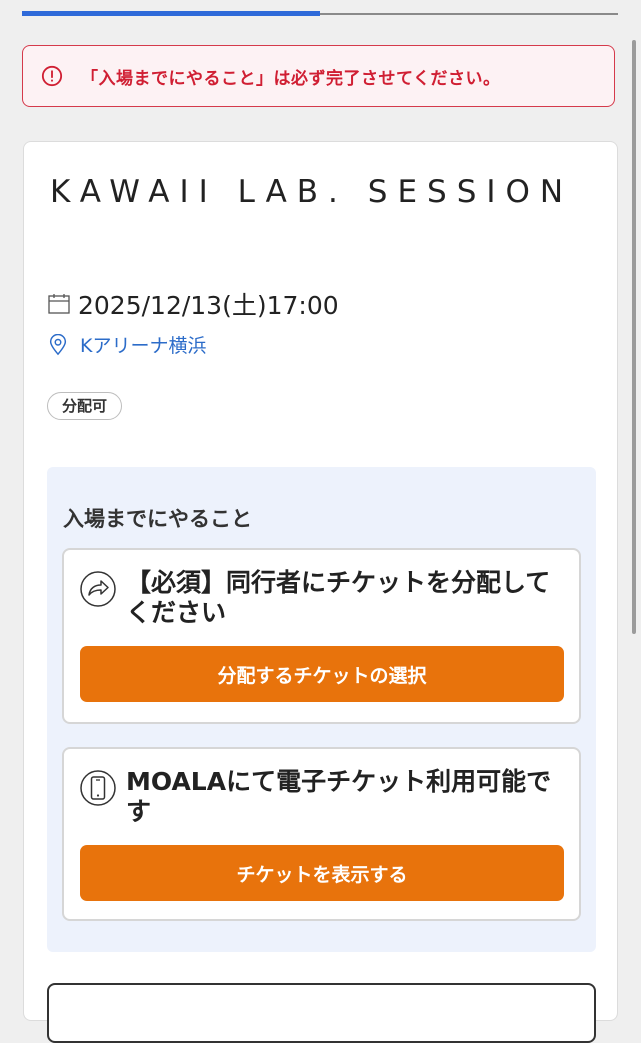 The height and width of the screenshot is (1043, 641). I want to click on event-venue-link: Kアリーナ横浜, so click(143, 344).